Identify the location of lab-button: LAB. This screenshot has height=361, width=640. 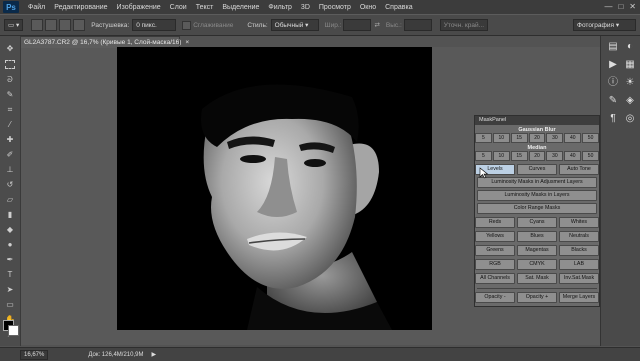
(579, 264).